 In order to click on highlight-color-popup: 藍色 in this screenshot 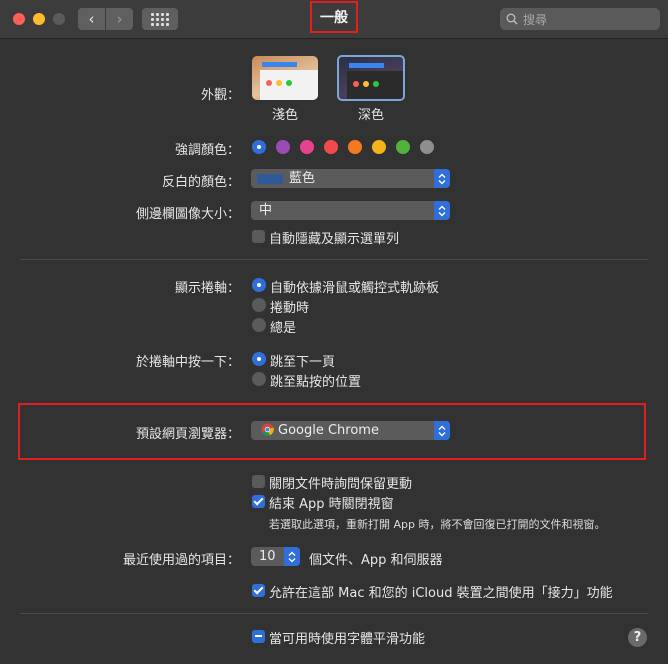, I will do `click(350, 178)`.